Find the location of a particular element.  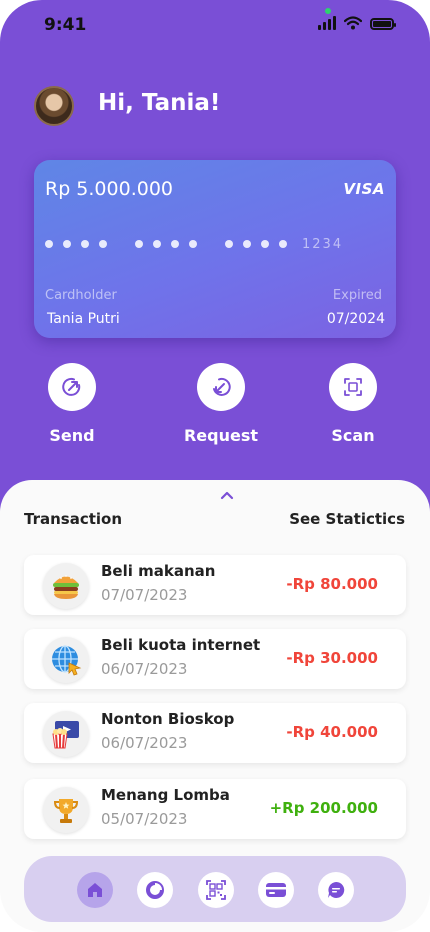

avatar is located at coordinates (54, 106).